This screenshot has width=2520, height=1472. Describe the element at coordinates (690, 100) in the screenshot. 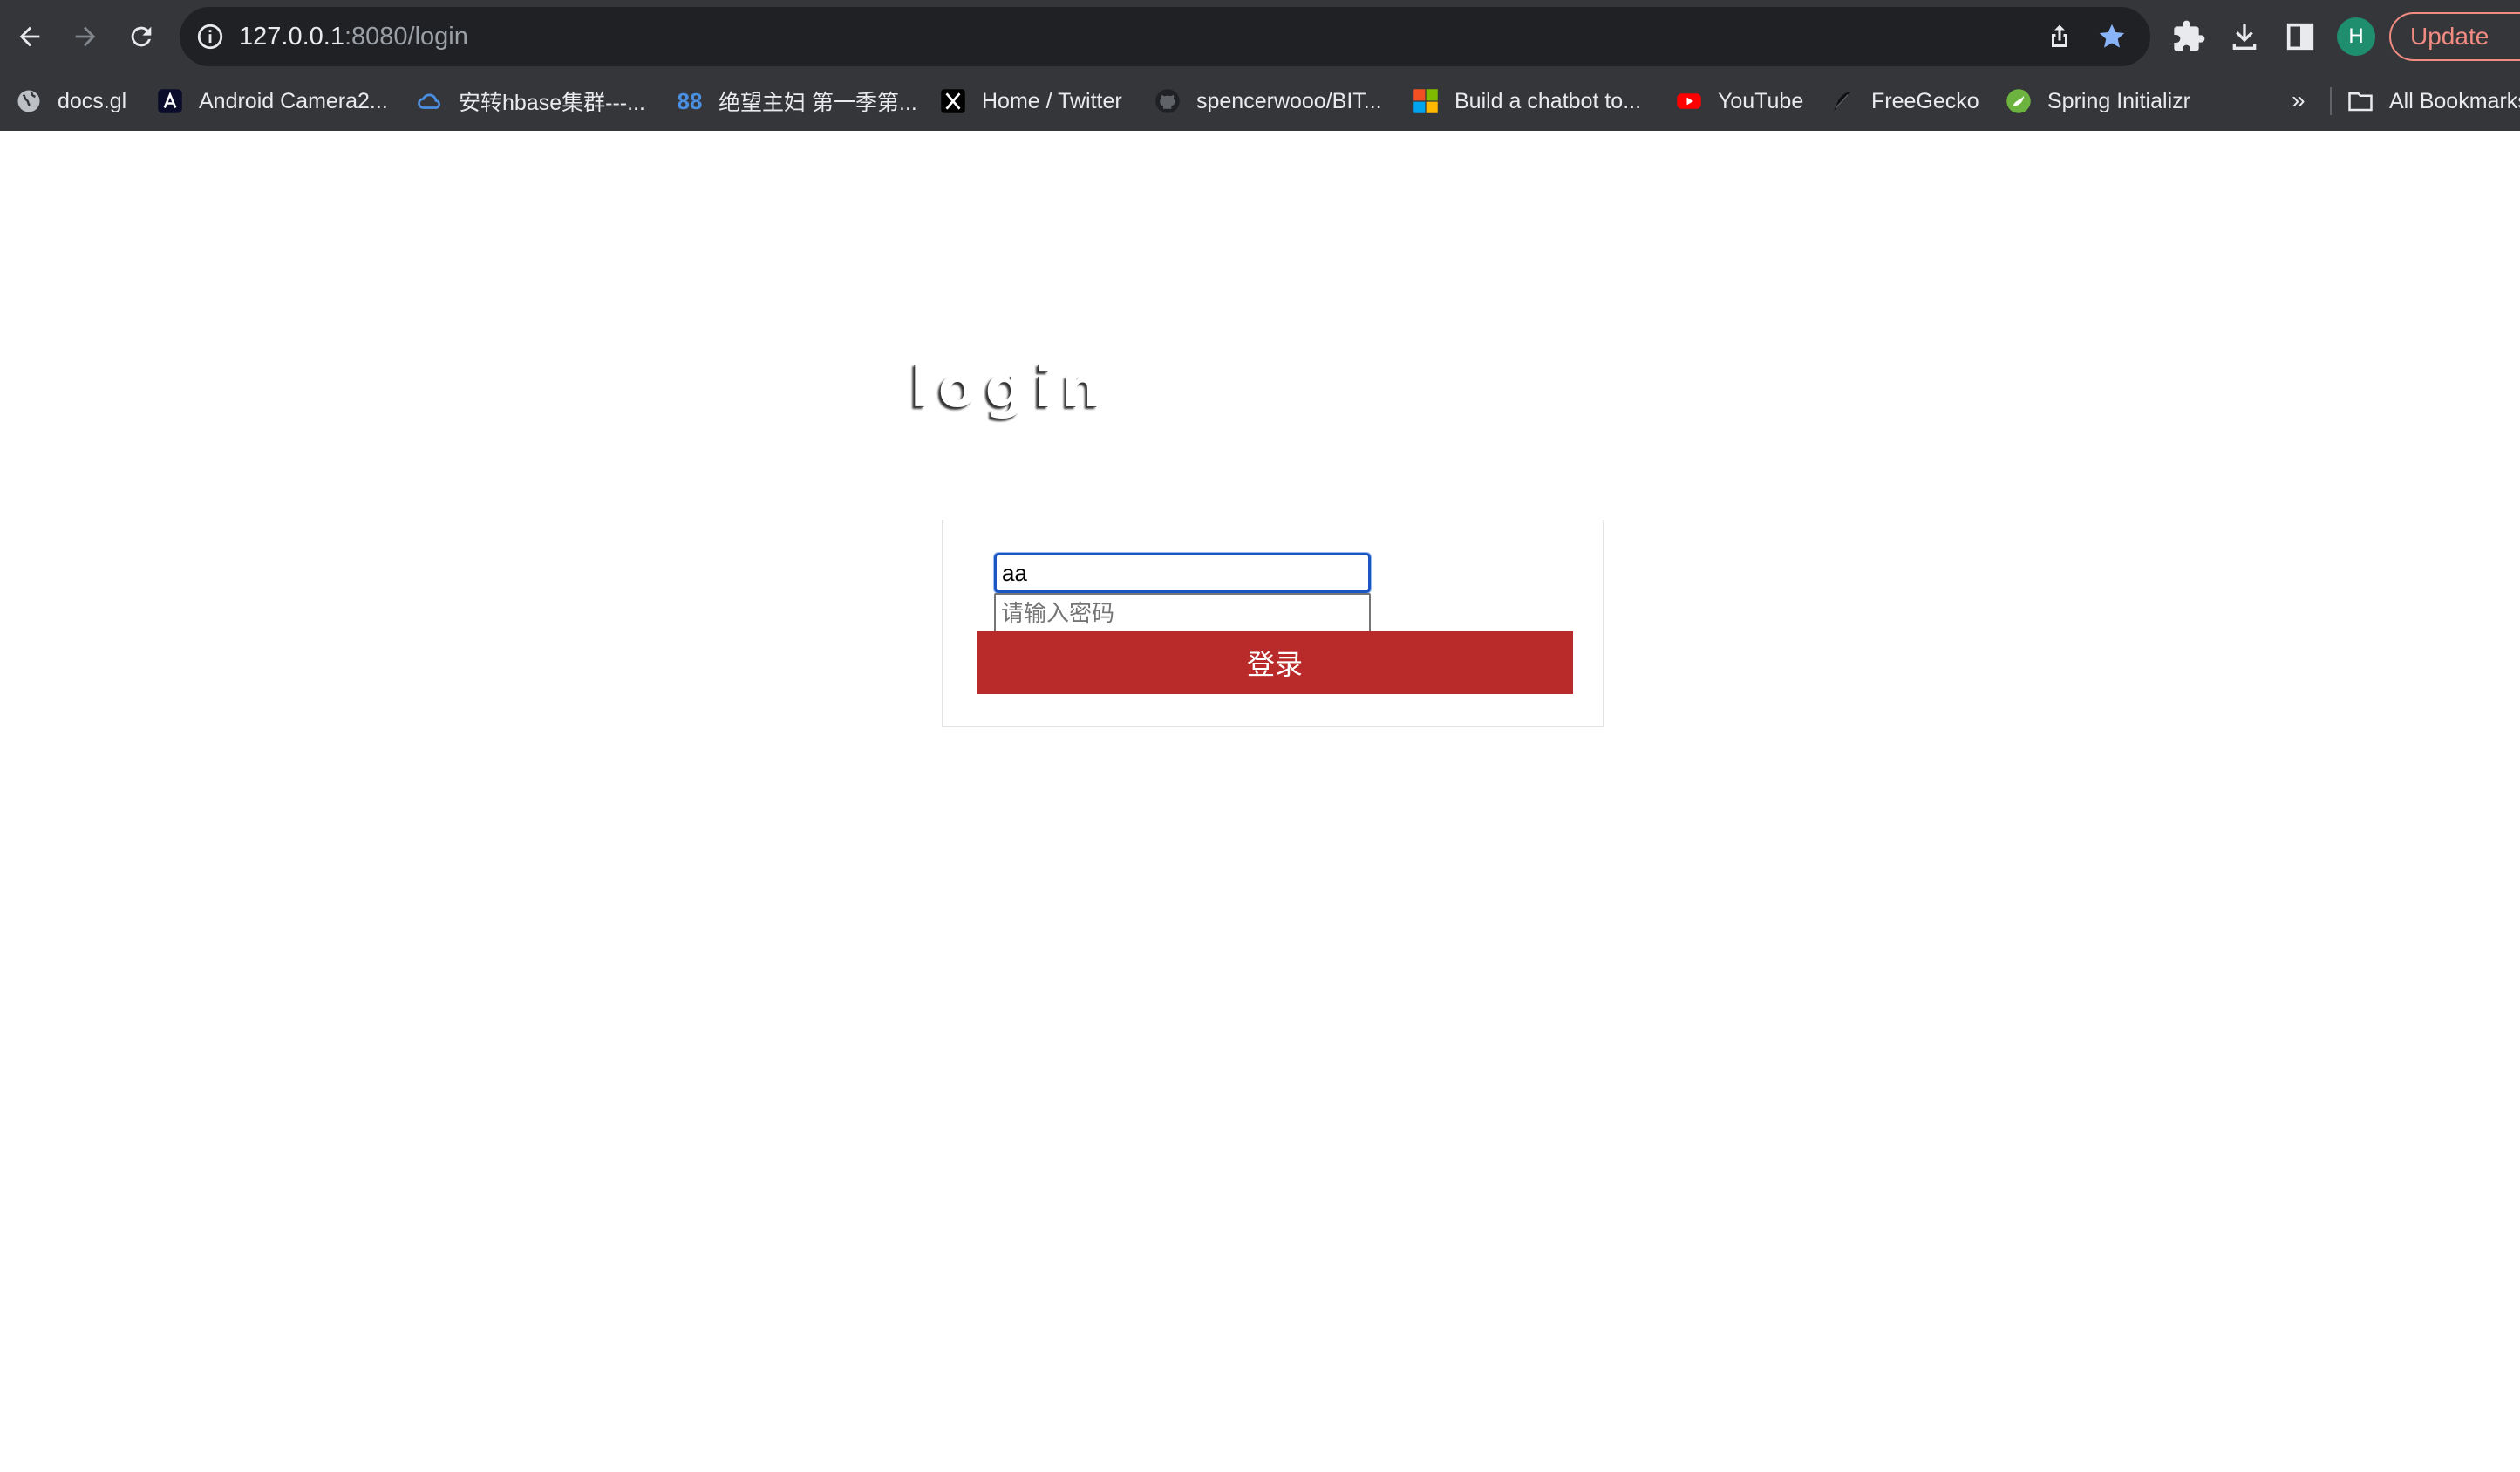

I see `88-icon: 88` at that location.